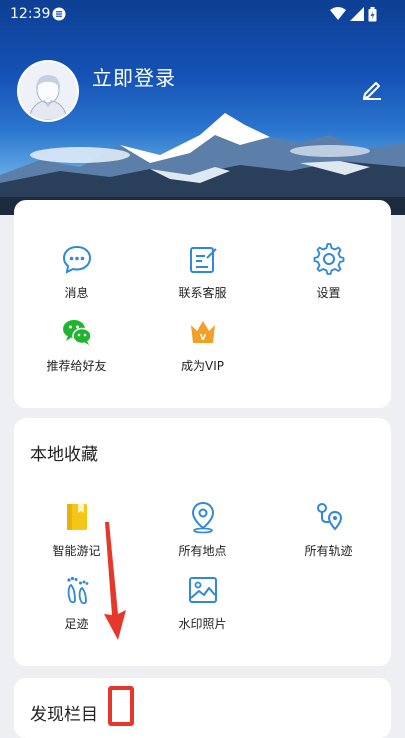  What do you see at coordinates (328, 551) in the screenshot?
I see `all-tracks-label: 所有轨迹` at bounding box center [328, 551].